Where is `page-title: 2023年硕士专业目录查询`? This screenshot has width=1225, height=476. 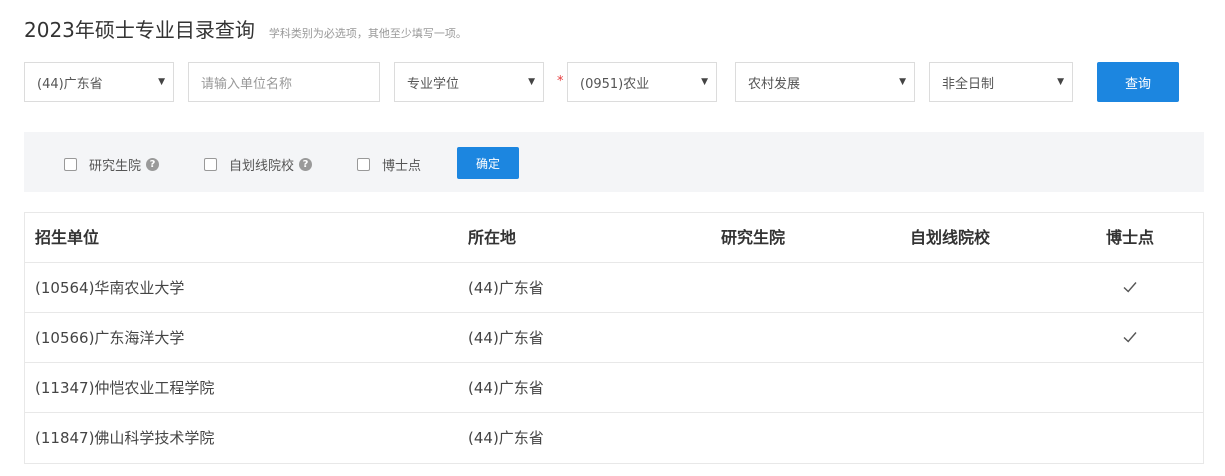 page-title: 2023年硕士专业目录查询 is located at coordinates (139, 30).